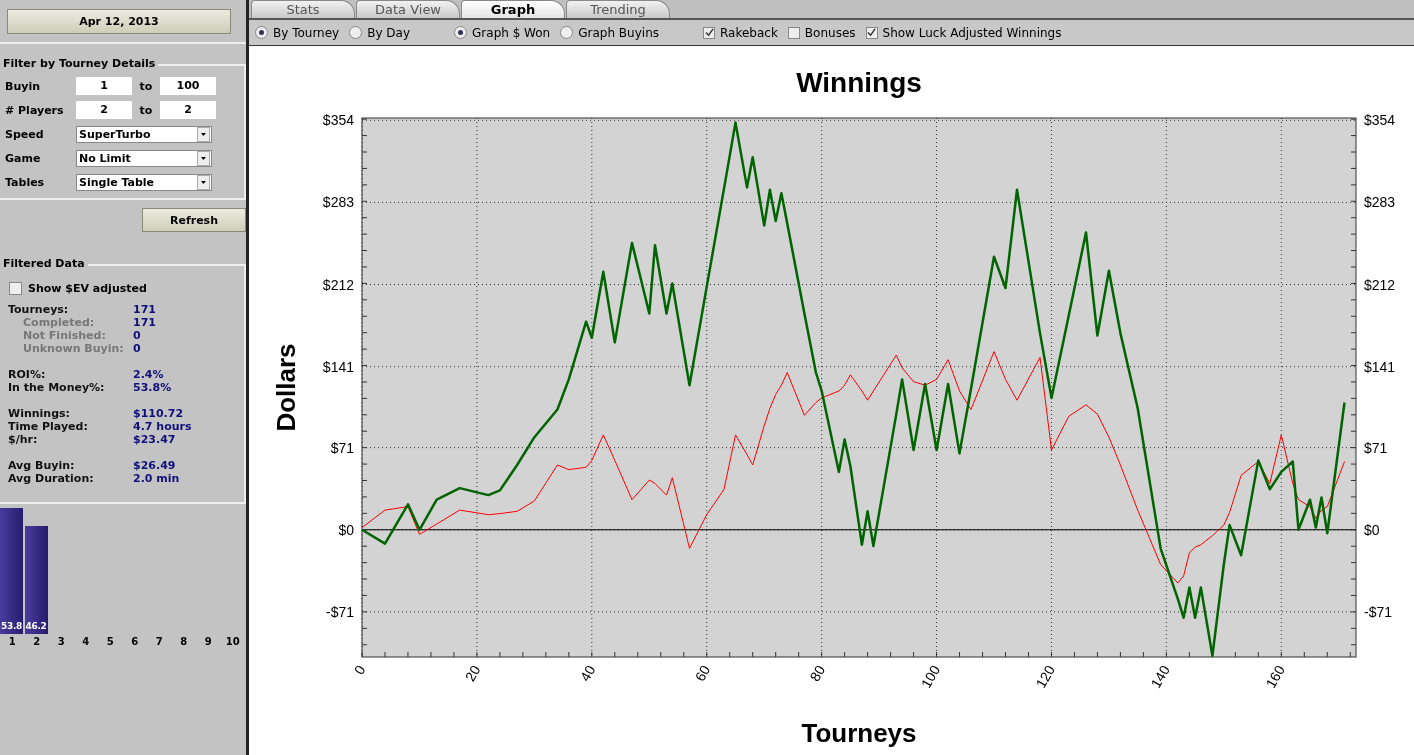 Image resolution: width=1414 pixels, height=755 pixels. Describe the element at coordinates (39, 413) in the screenshot. I see `stat-label: Winnings:` at that location.